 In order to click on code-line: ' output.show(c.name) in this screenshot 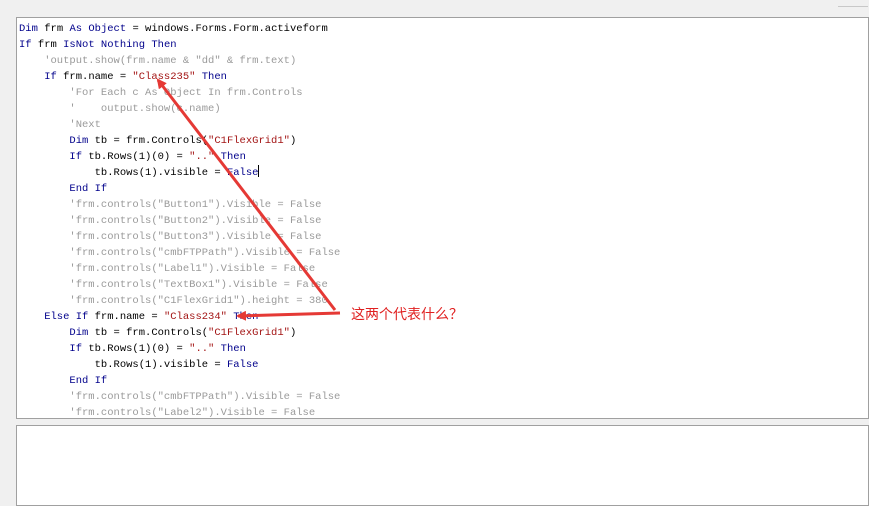, I will do `click(179, 109)`.